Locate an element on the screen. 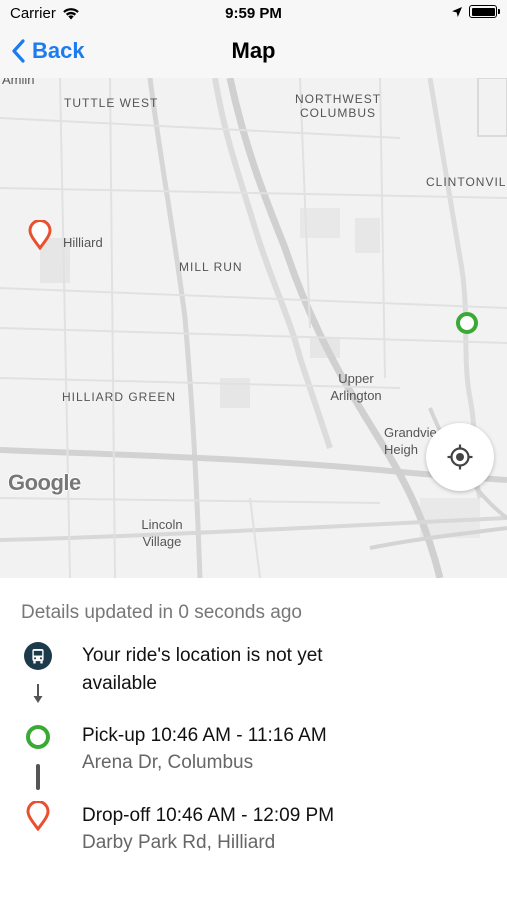 The height and width of the screenshot is (900, 507). map-label-northwest-columbus: NORTHWEST COLUMBUS is located at coordinates (338, 106).